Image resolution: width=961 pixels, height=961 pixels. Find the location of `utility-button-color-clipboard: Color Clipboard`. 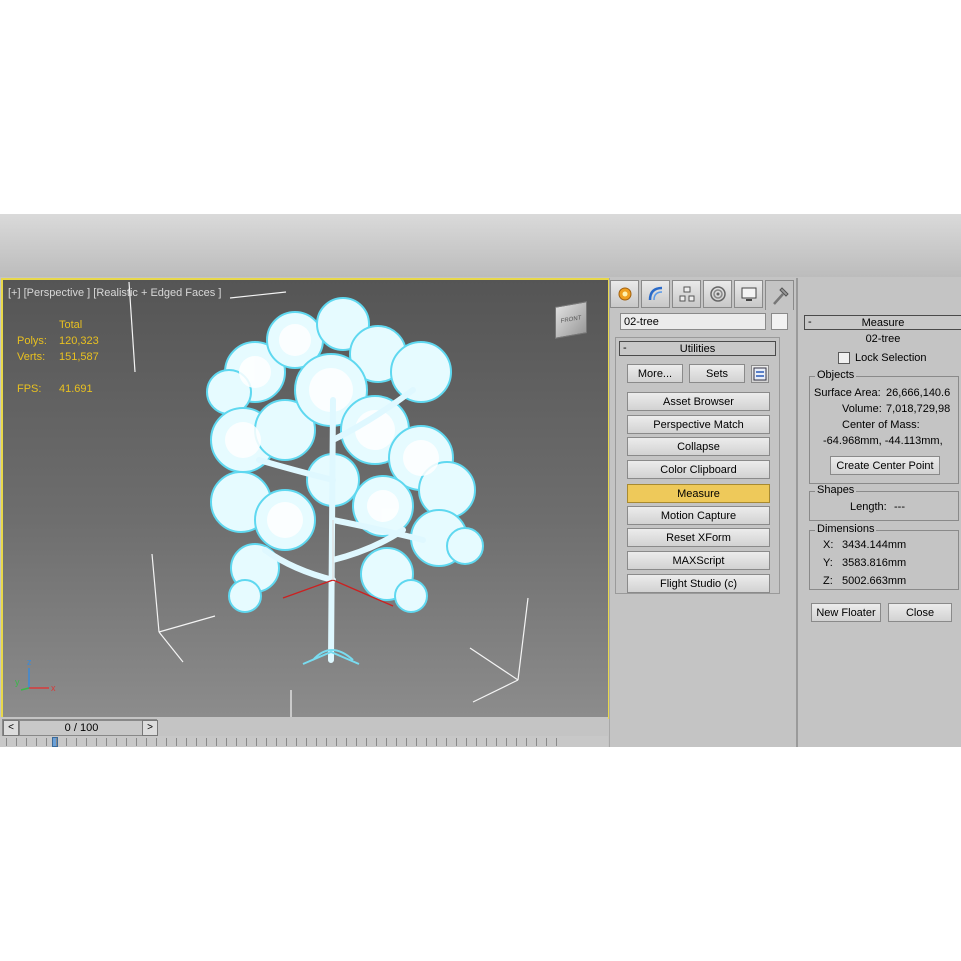

utility-button-color-clipboard: Color Clipboard is located at coordinates (698, 469).